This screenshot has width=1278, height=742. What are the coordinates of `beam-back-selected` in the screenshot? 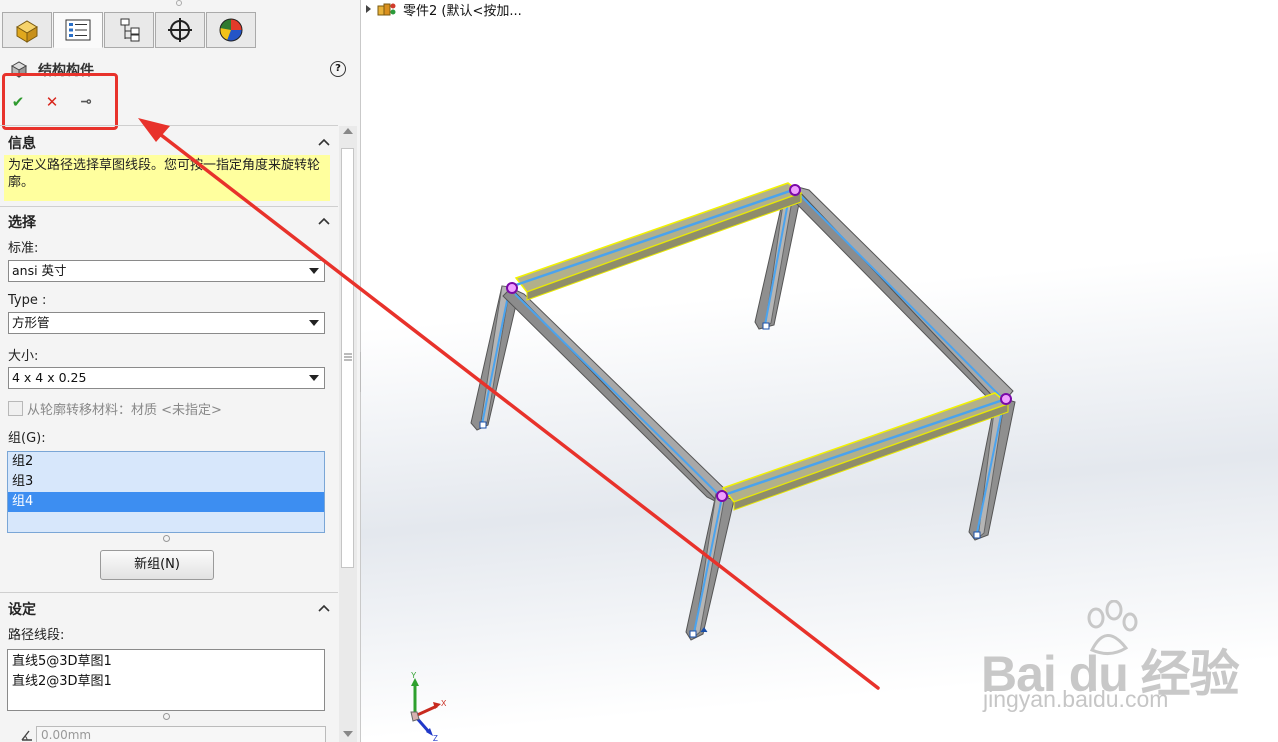 It's located at (657, 241).